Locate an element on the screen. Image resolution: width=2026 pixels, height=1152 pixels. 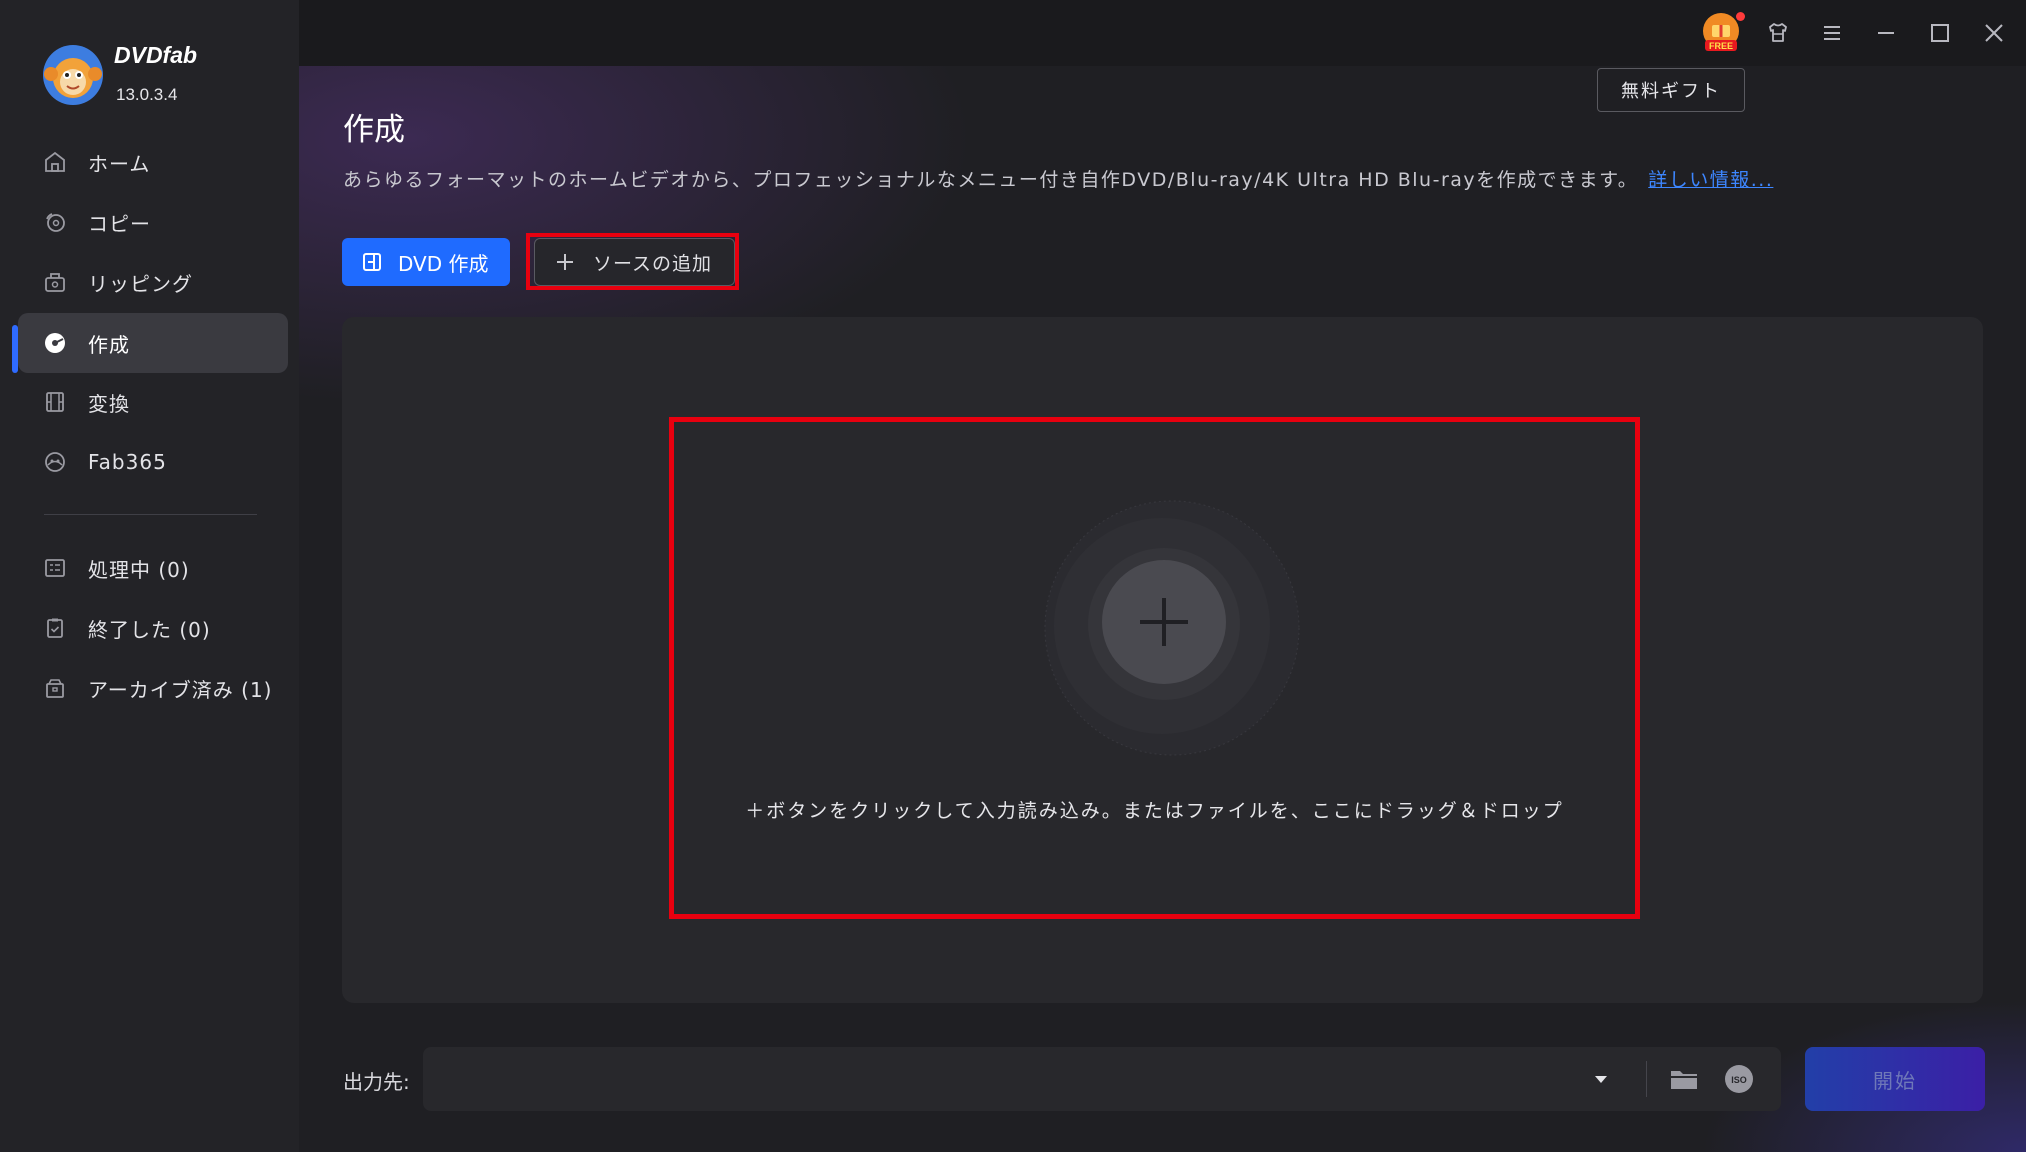
finished-clipboard-icon is located at coordinates (55, 628).